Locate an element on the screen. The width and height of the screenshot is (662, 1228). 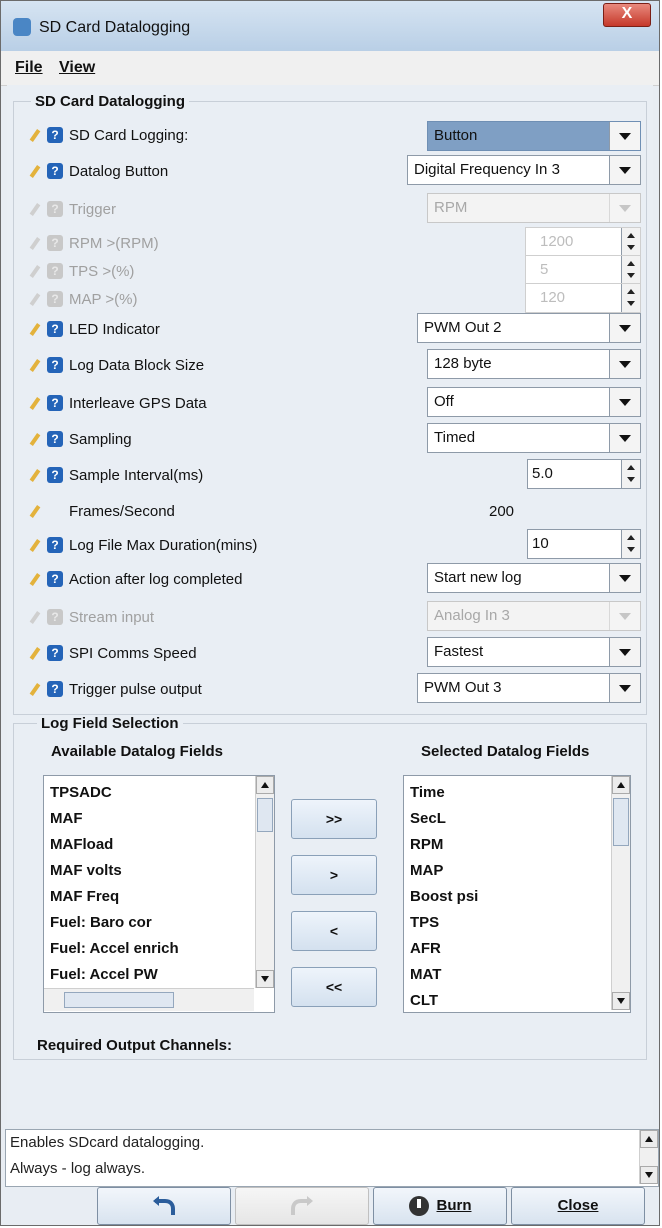
spinner-sample-interval: 5.0 is located at coordinates (584, 474).